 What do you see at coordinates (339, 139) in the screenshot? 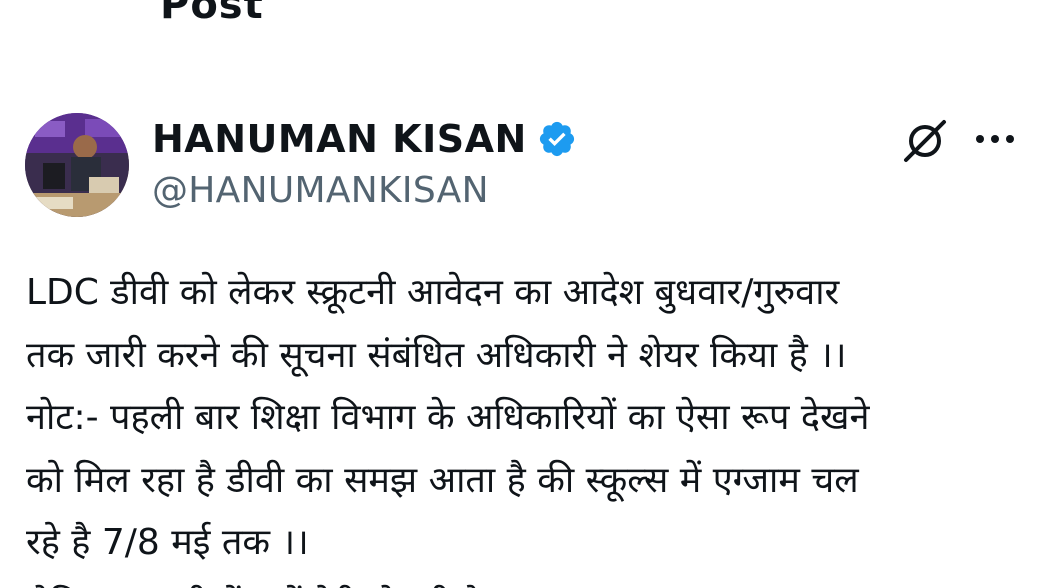
I see `author-display-name: HANUMAN KISAN` at bounding box center [339, 139].